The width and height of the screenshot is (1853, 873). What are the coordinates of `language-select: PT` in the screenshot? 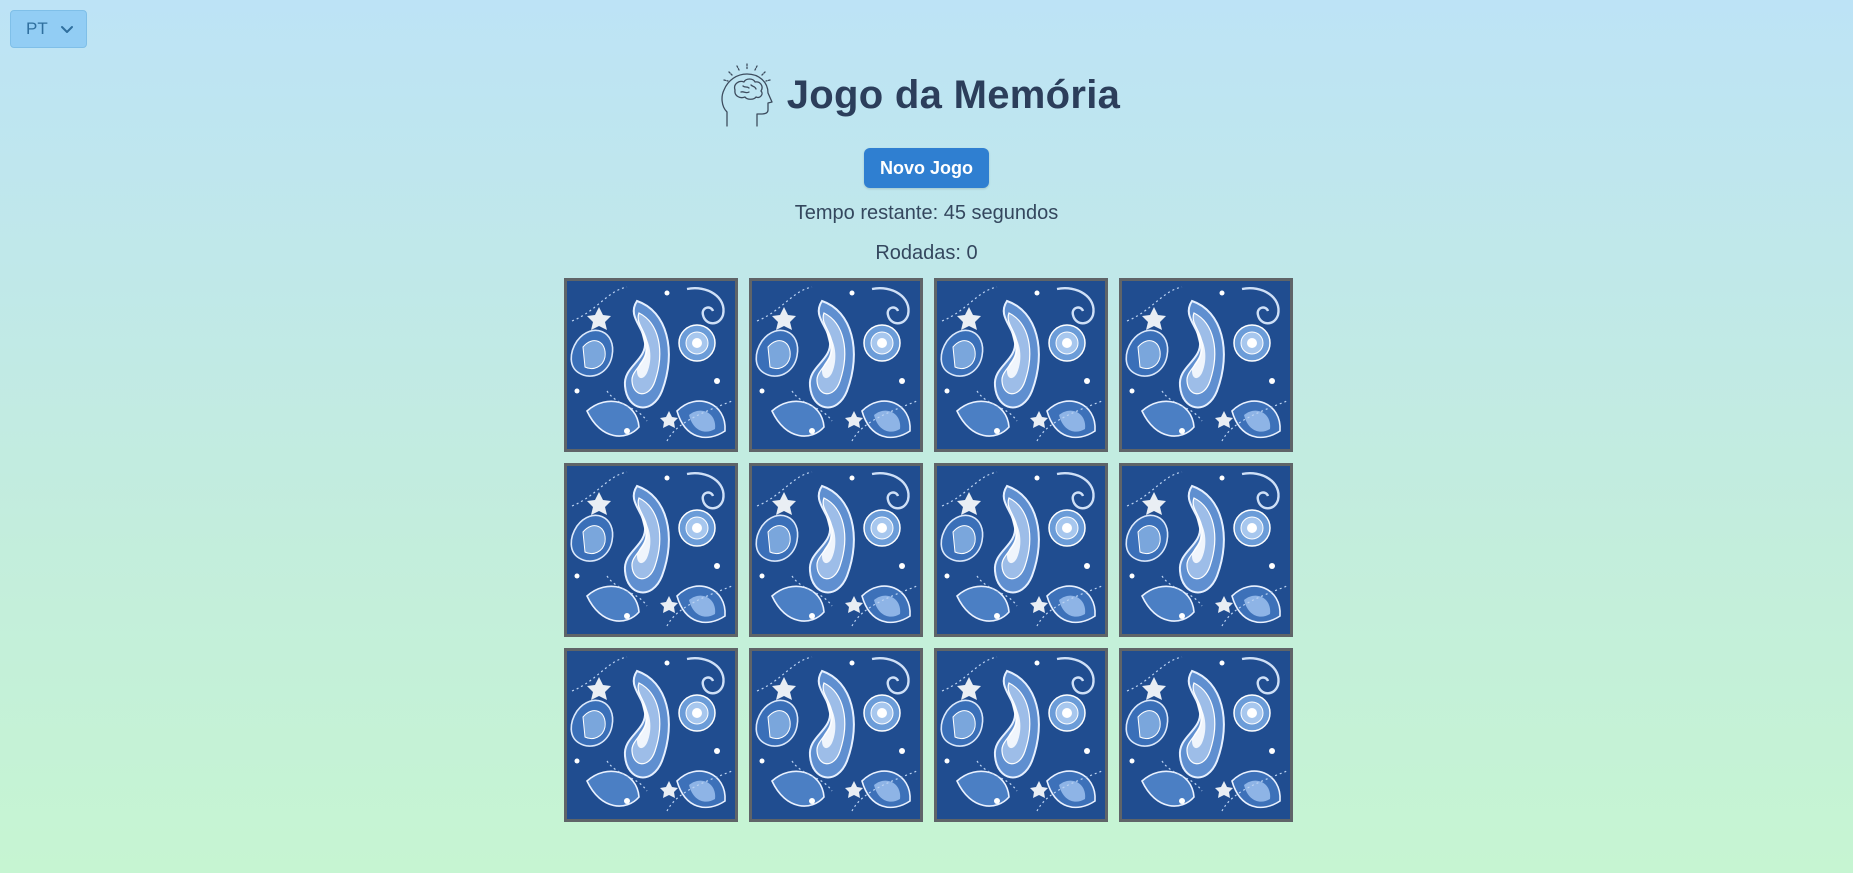 It's located at (48, 29).